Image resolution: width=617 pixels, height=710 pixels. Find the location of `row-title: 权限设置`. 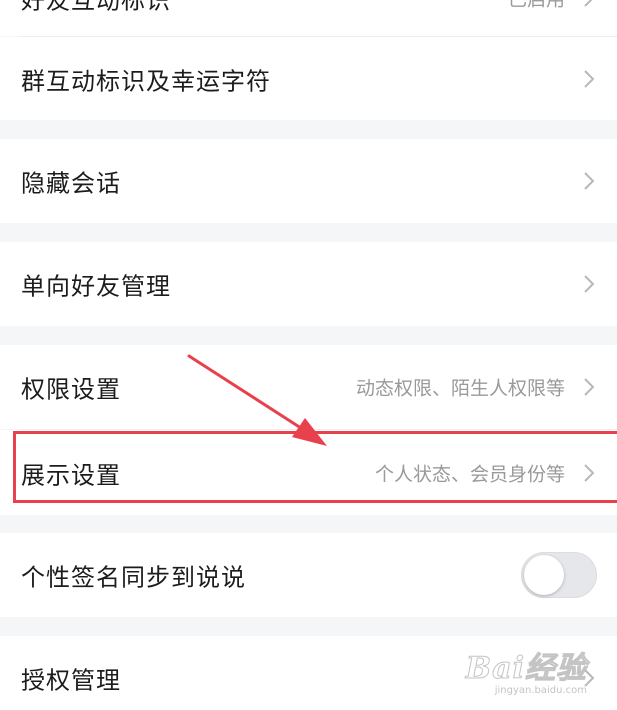

row-title: 权限设置 is located at coordinates (71, 389).